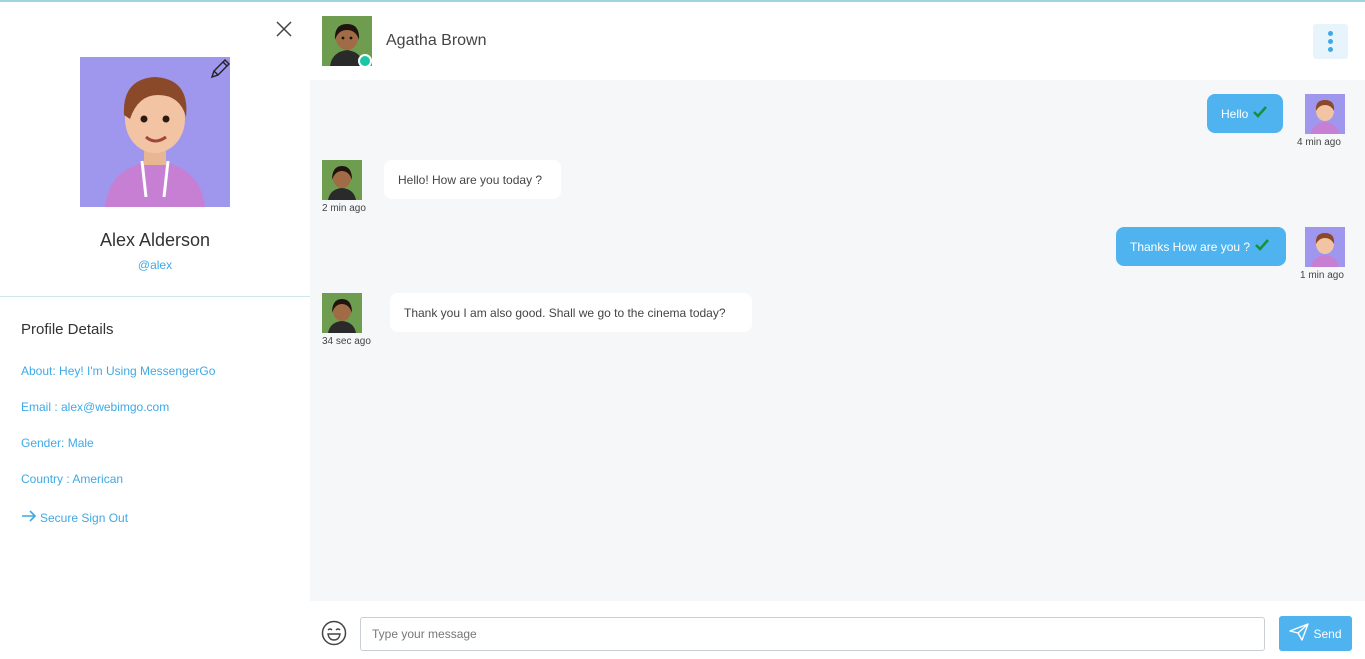 The height and width of the screenshot is (659, 1365). I want to click on profile-details-title: Profile Details, so click(67, 329).